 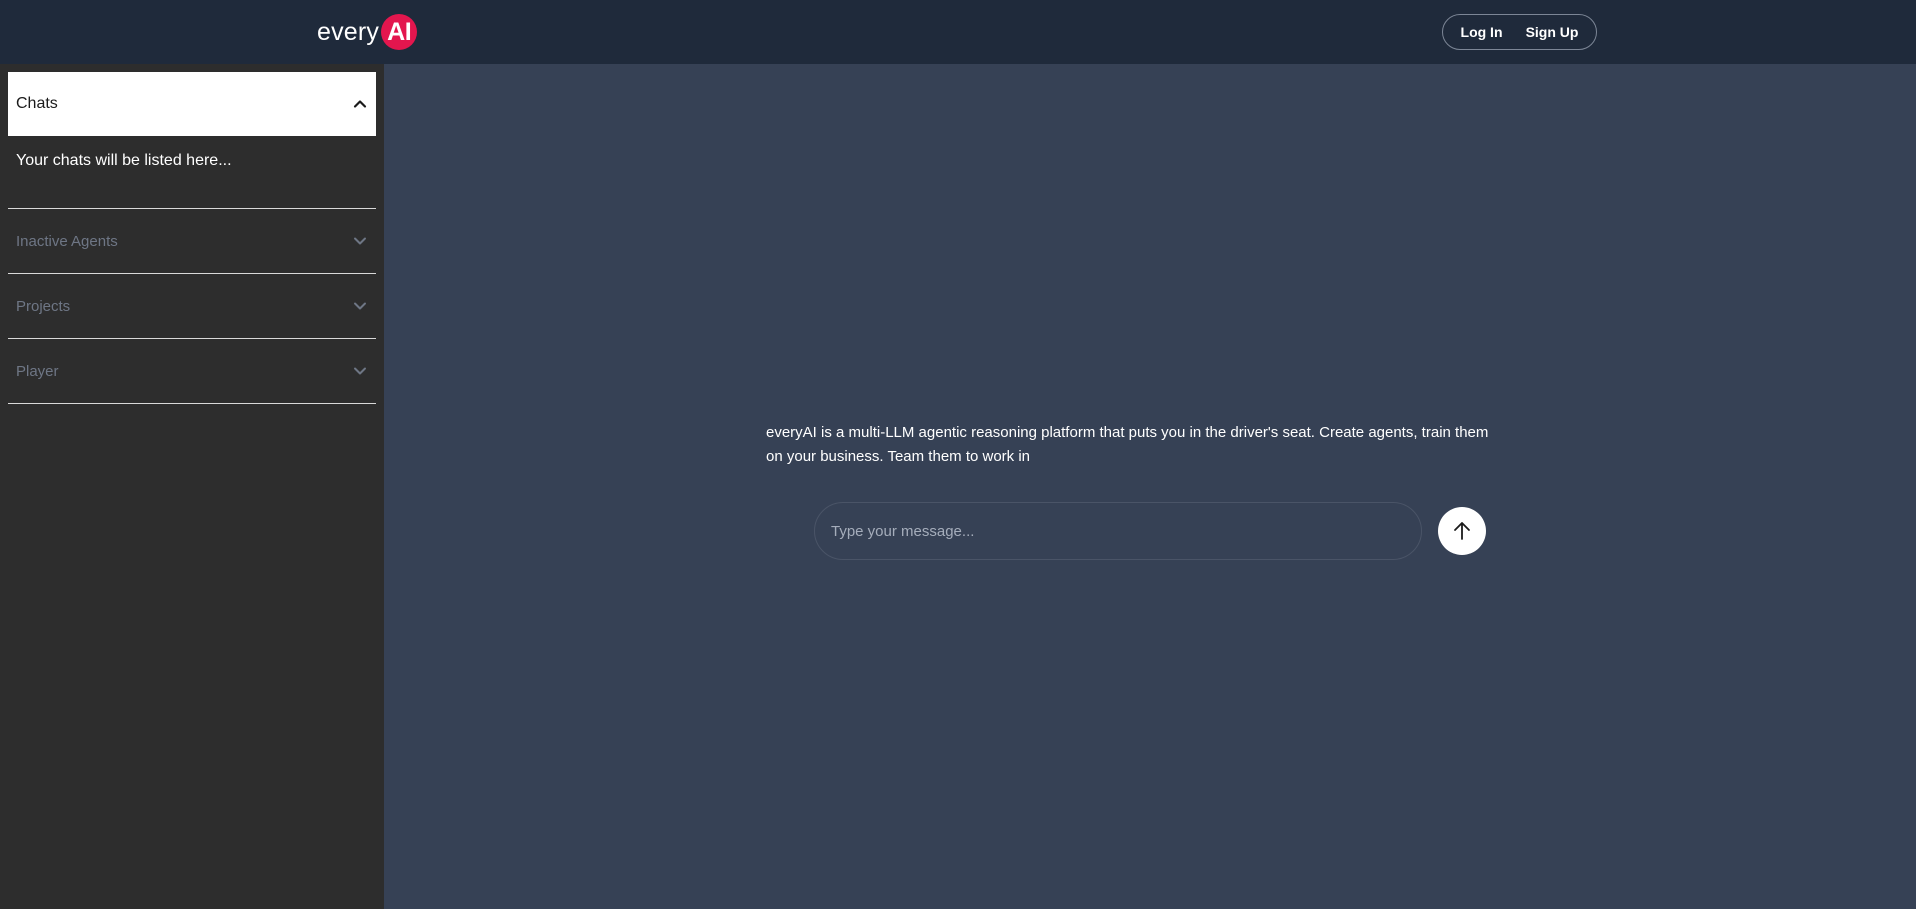 I want to click on player-section-title: Player, so click(x=37, y=371).